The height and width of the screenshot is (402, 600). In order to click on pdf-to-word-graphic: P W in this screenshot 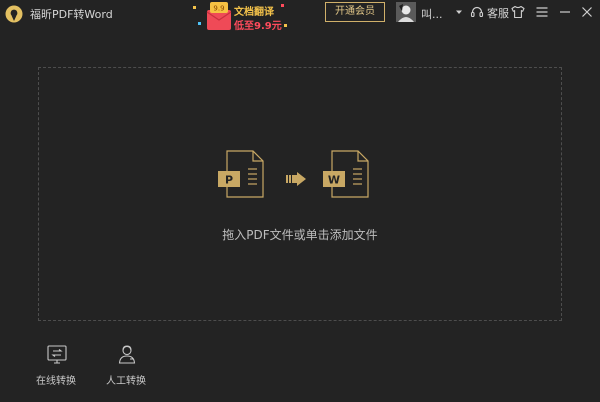, I will do `click(293, 174)`.